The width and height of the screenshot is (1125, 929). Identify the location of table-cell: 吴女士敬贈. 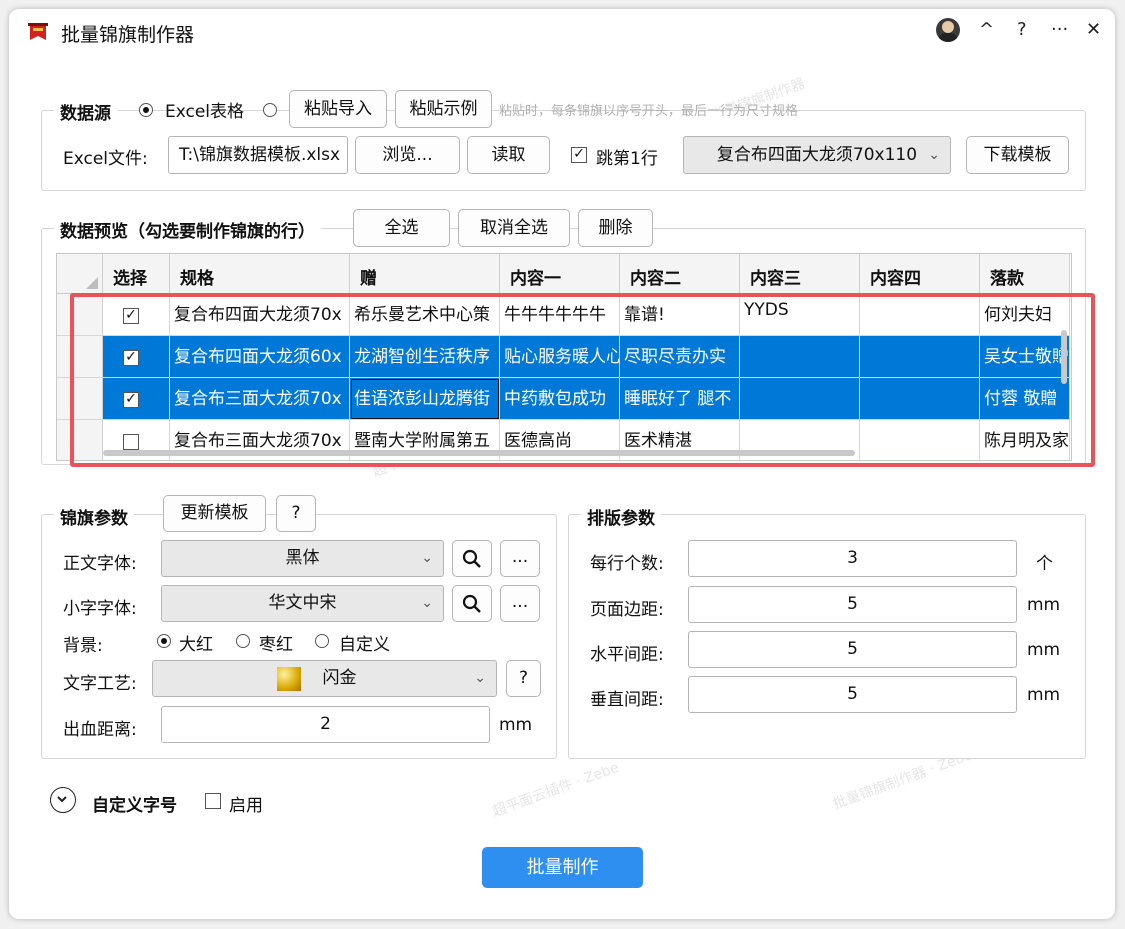
(1025, 357).